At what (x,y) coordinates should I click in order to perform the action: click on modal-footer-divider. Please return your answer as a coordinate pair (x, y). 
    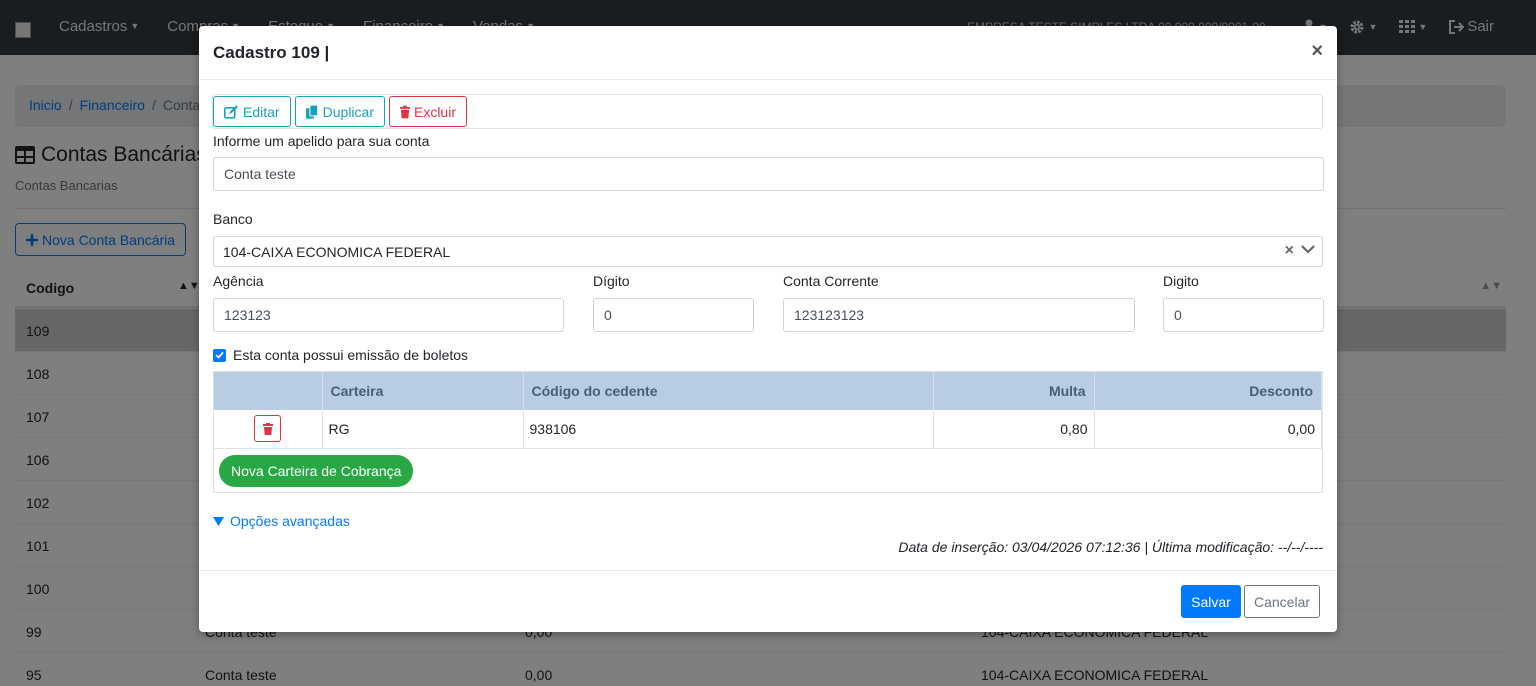
    Looking at the image, I should click on (768, 570).